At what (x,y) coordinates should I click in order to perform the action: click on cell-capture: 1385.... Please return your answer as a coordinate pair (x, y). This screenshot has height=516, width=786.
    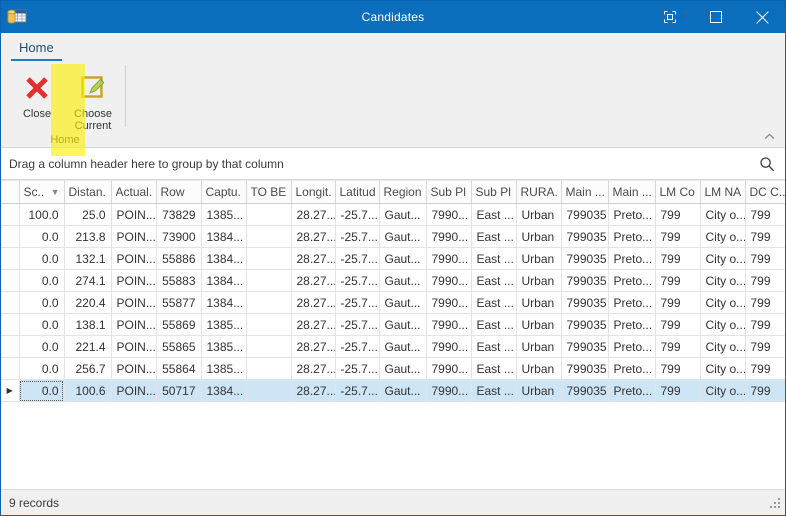
    Looking at the image, I should click on (224, 368).